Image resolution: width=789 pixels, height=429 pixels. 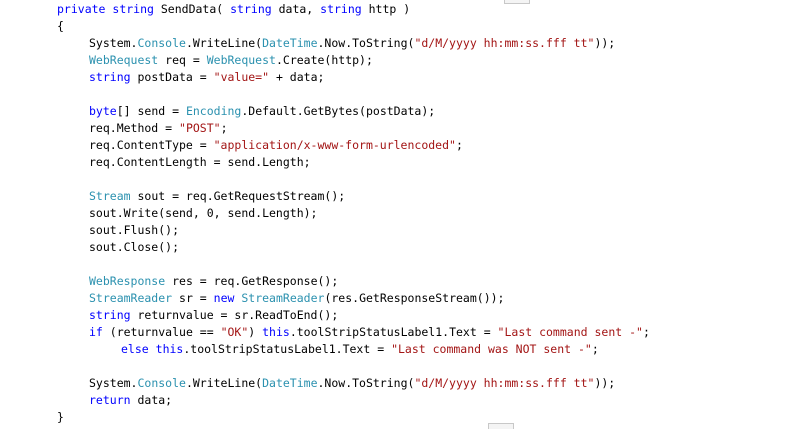 What do you see at coordinates (134, 128) in the screenshot?
I see `code-token: req.Method =` at bounding box center [134, 128].